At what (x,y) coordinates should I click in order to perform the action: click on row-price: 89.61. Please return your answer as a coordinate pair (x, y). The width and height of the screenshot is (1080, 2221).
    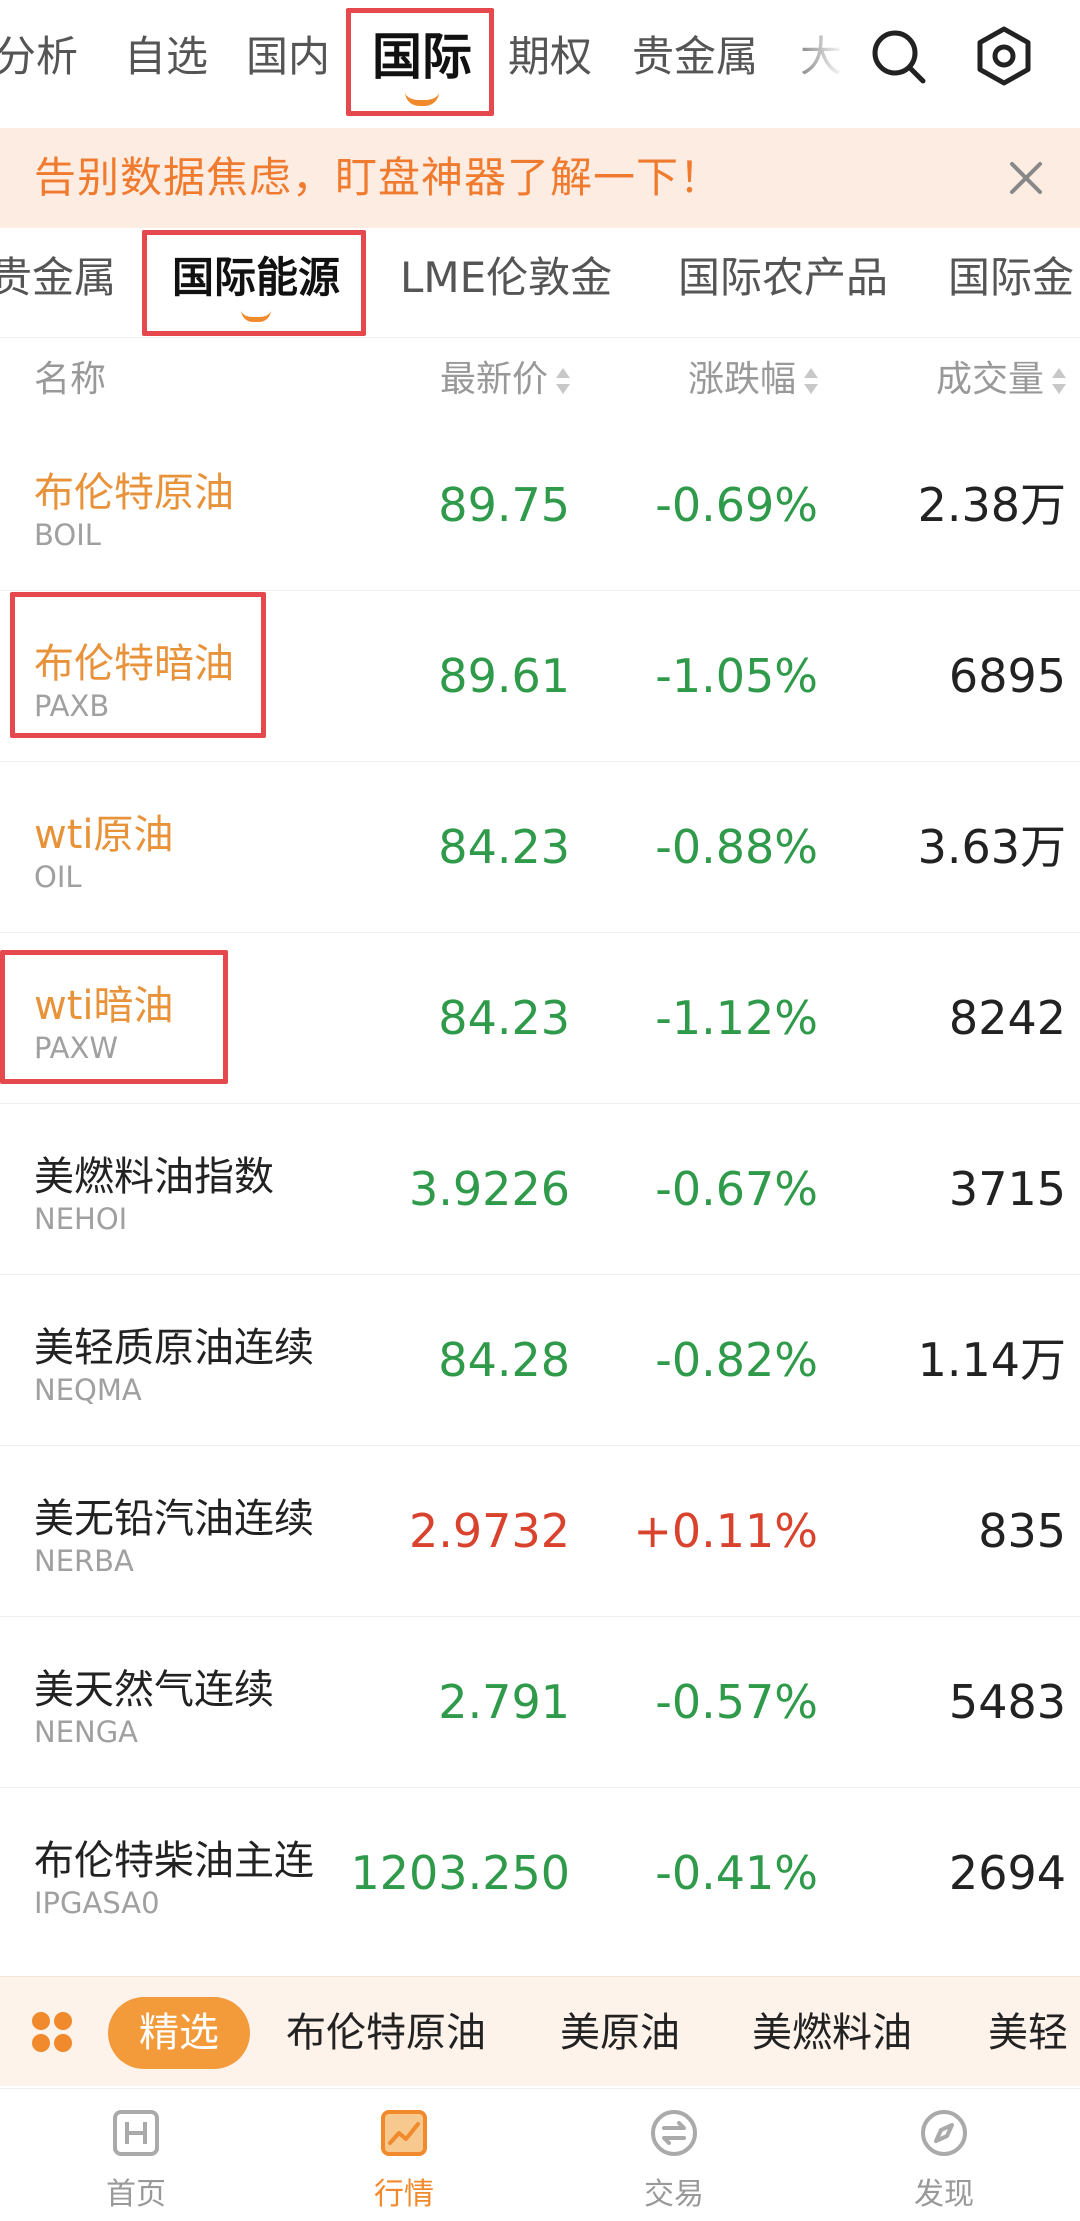
    Looking at the image, I should click on (504, 676).